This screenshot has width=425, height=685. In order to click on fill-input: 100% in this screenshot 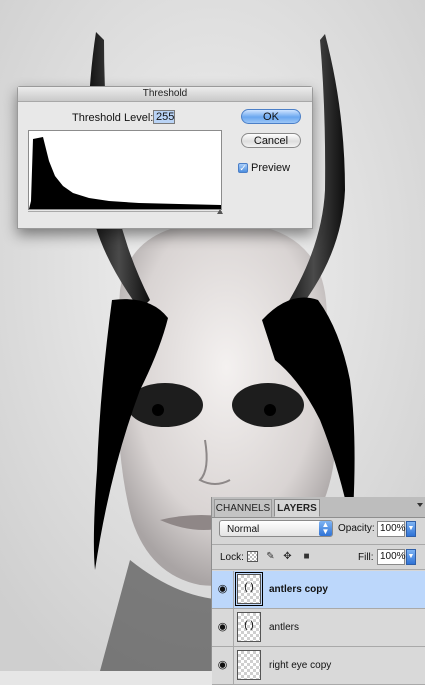, I will do `click(391, 557)`.